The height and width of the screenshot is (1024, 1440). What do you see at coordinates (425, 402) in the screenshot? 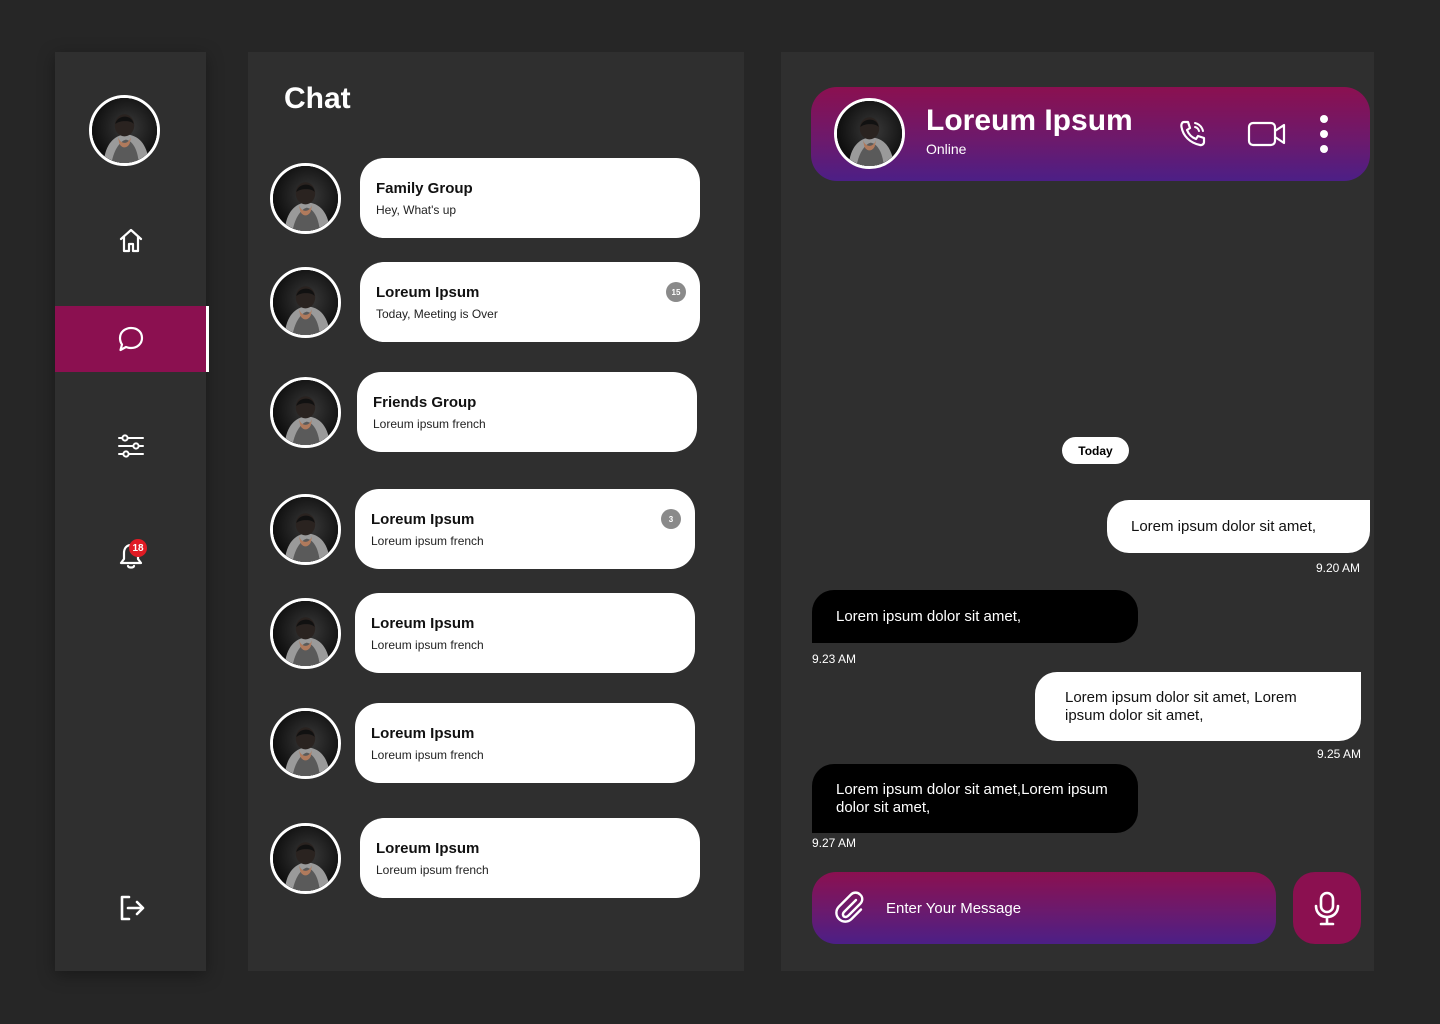
I see `chat-name: Friends Group` at bounding box center [425, 402].